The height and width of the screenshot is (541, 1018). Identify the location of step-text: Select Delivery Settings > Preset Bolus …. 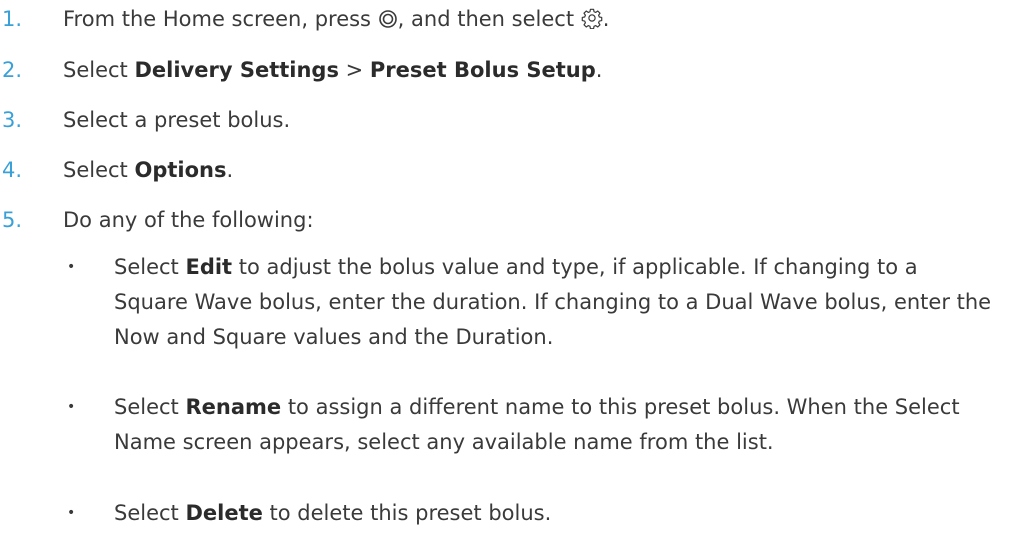
(333, 70).